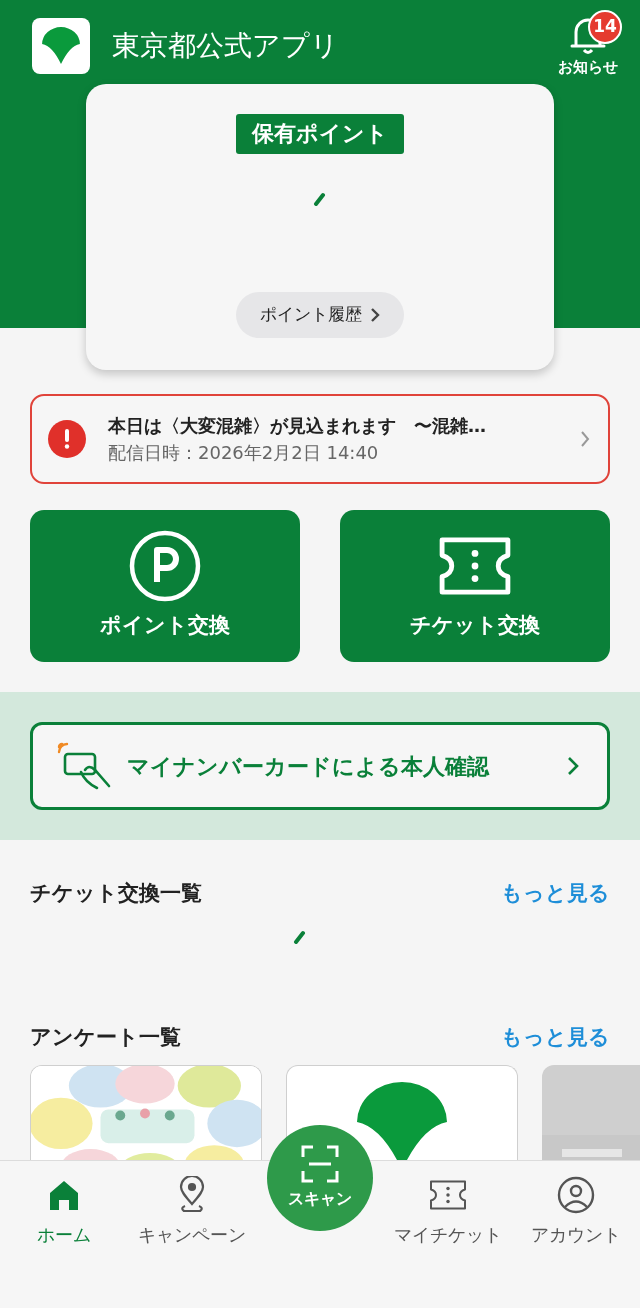 This screenshot has width=640, height=1308. I want to click on points-label: 保有ポイント, so click(320, 134).